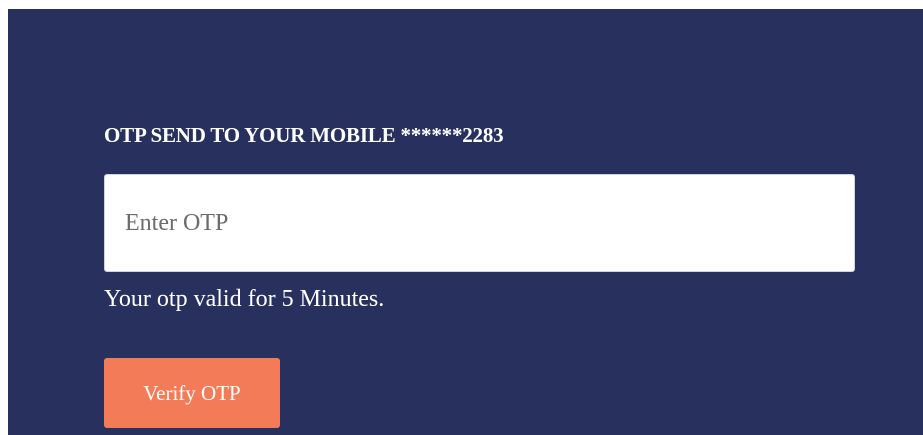  Describe the element at coordinates (192, 393) in the screenshot. I see `verify-otp-button: Verify OTP` at that location.